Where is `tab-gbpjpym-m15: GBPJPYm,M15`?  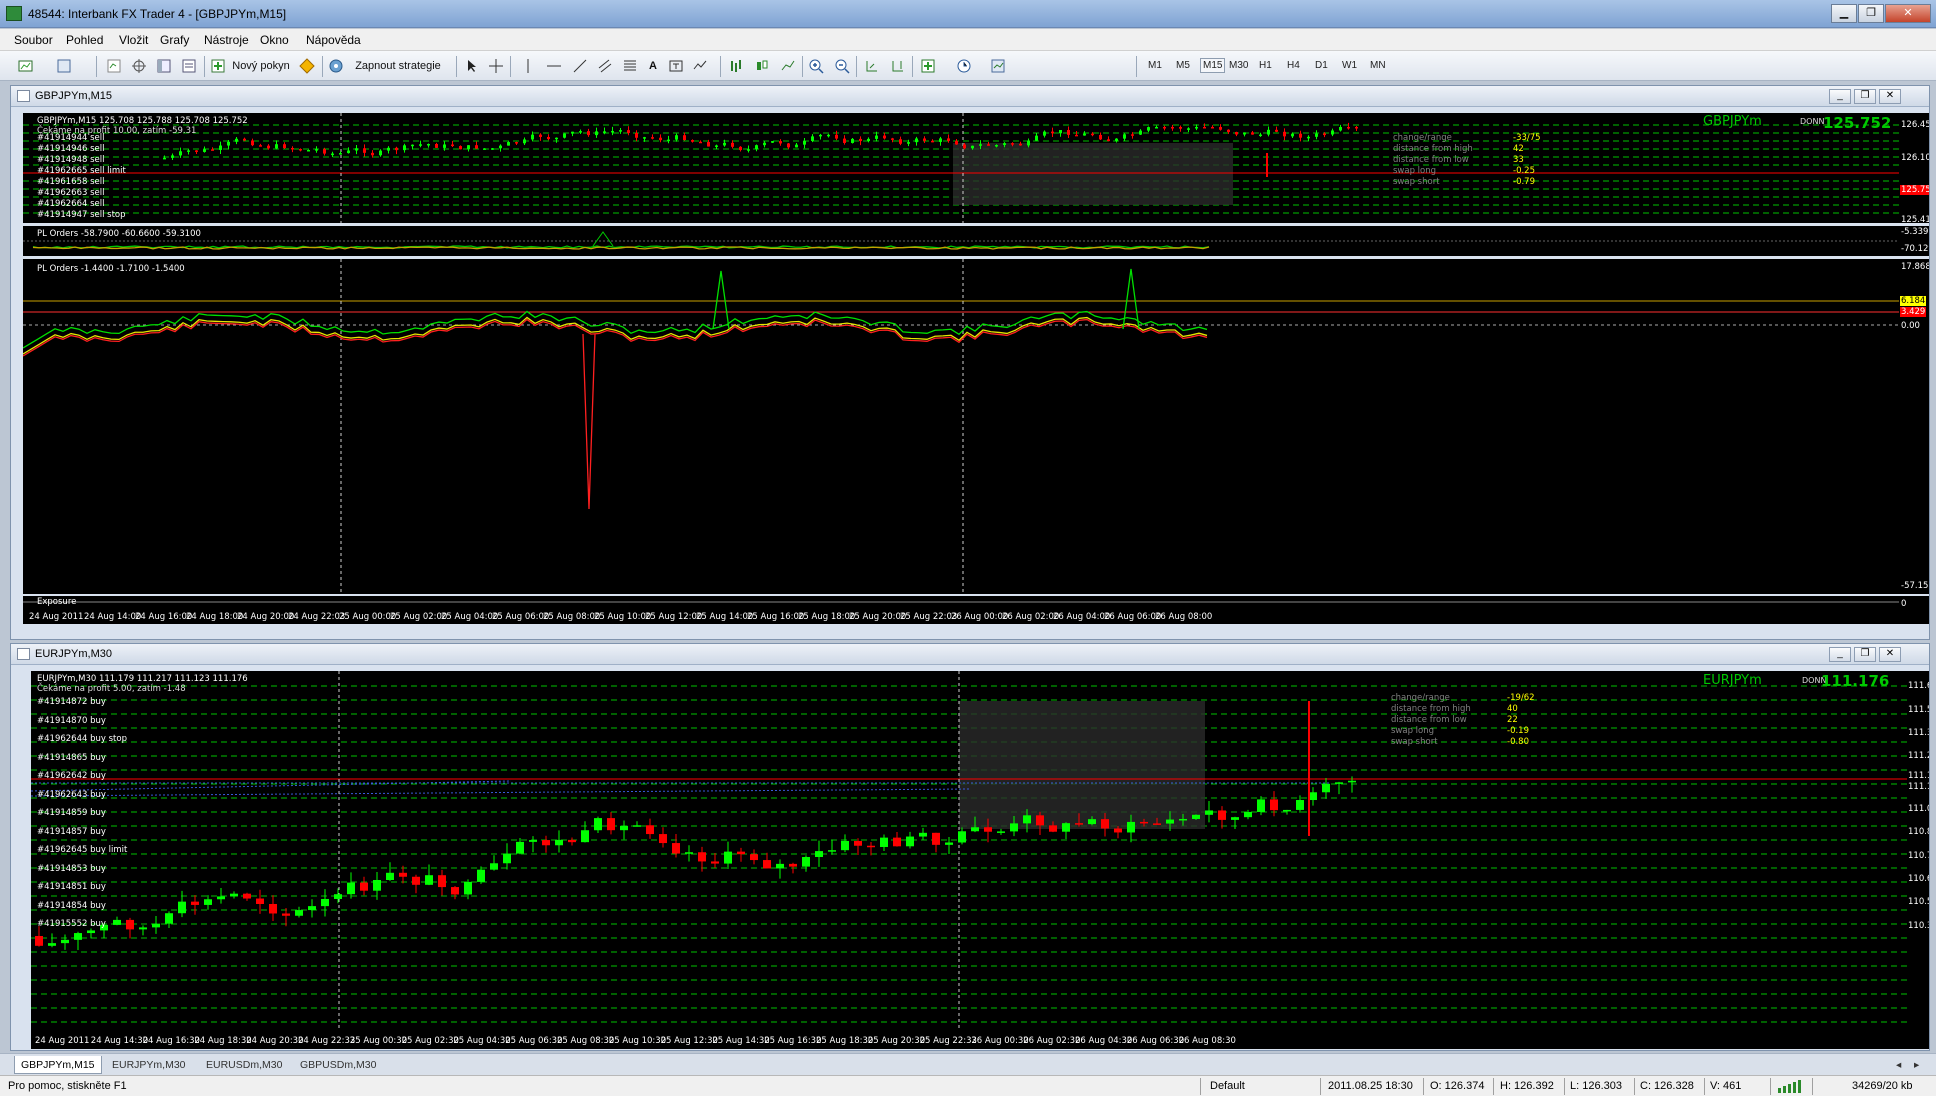 tab-gbpjpym-m15: GBPJPYm,M15 is located at coordinates (58, 1065).